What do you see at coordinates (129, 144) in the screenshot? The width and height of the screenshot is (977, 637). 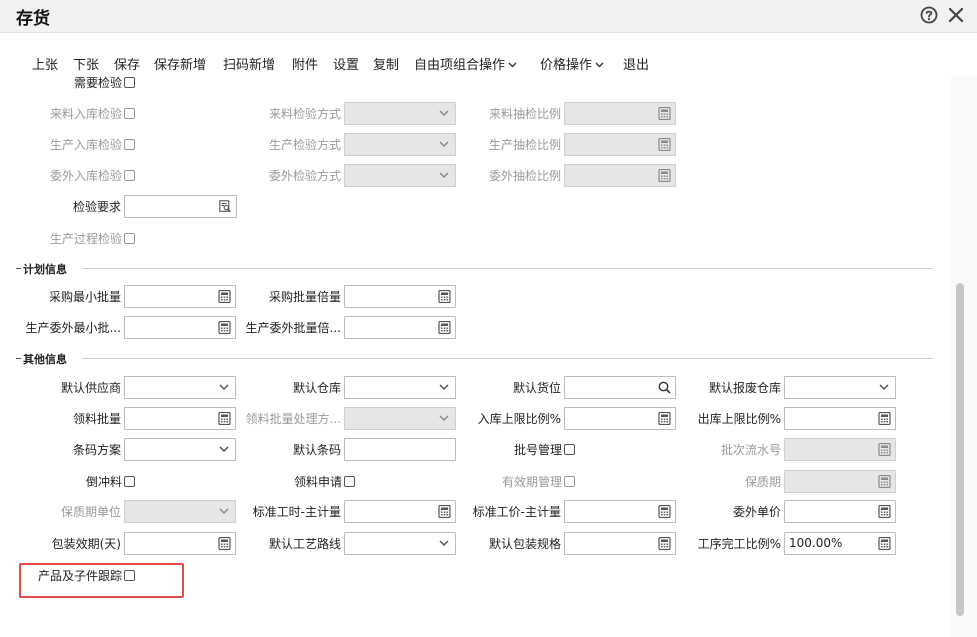 I see `production-inspection-checkbox` at bounding box center [129, 144].